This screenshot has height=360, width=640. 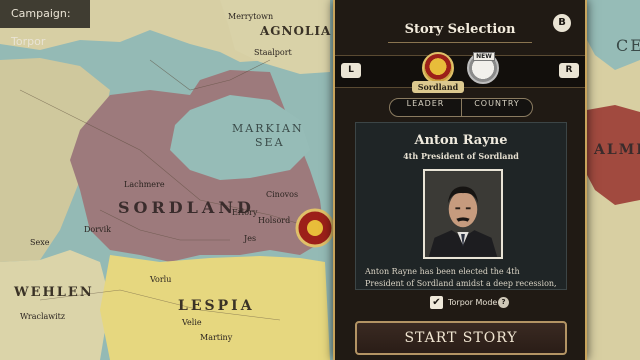 What do you see at coordinates (438, 87) in the screenshot?
I see `selected-country-label: Sordland` at bounding box center [438, 87].